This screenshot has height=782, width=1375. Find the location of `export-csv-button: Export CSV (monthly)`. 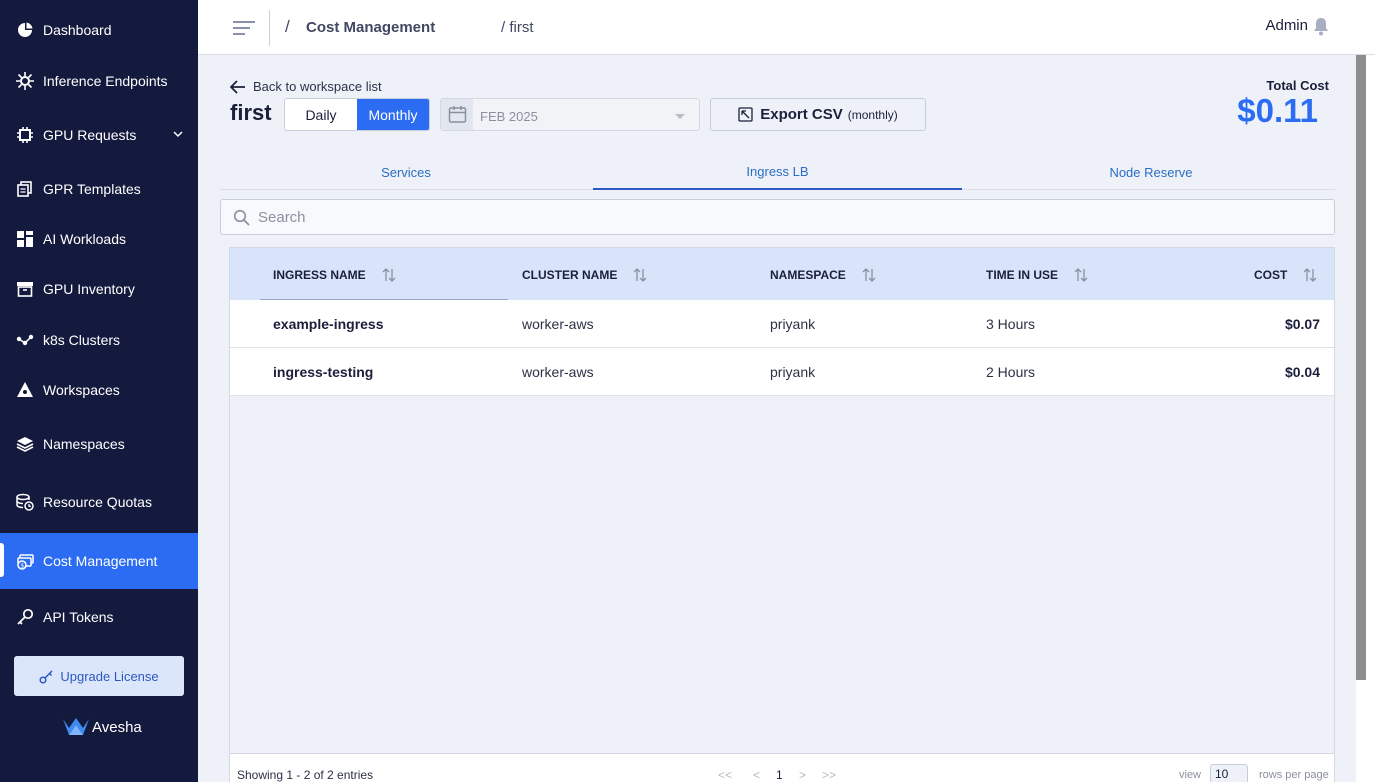

export-csv-button: Export CSV (monthly) is located at coordinates (818, 114).